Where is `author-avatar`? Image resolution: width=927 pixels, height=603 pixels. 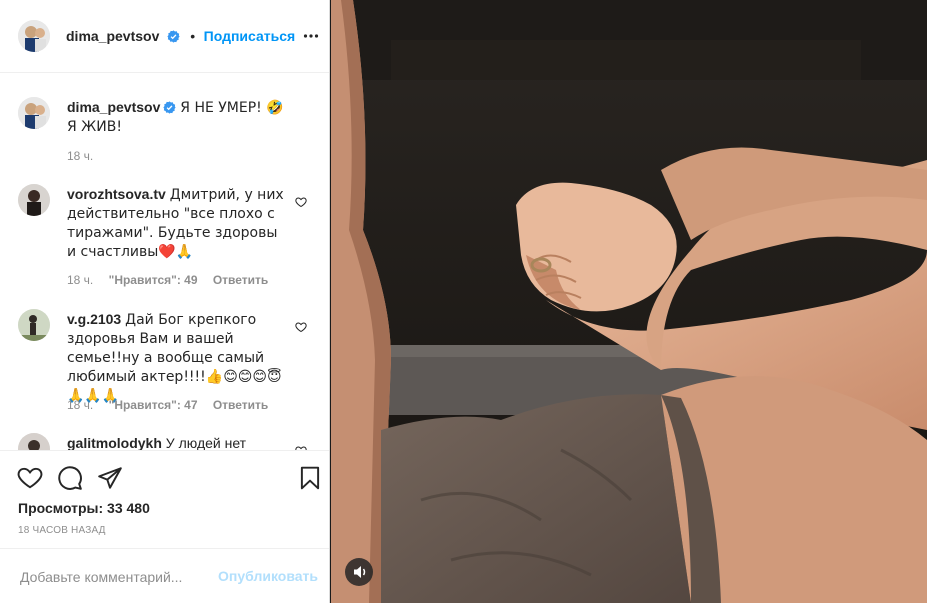 author-avatar is located at coordinates (34, 36).